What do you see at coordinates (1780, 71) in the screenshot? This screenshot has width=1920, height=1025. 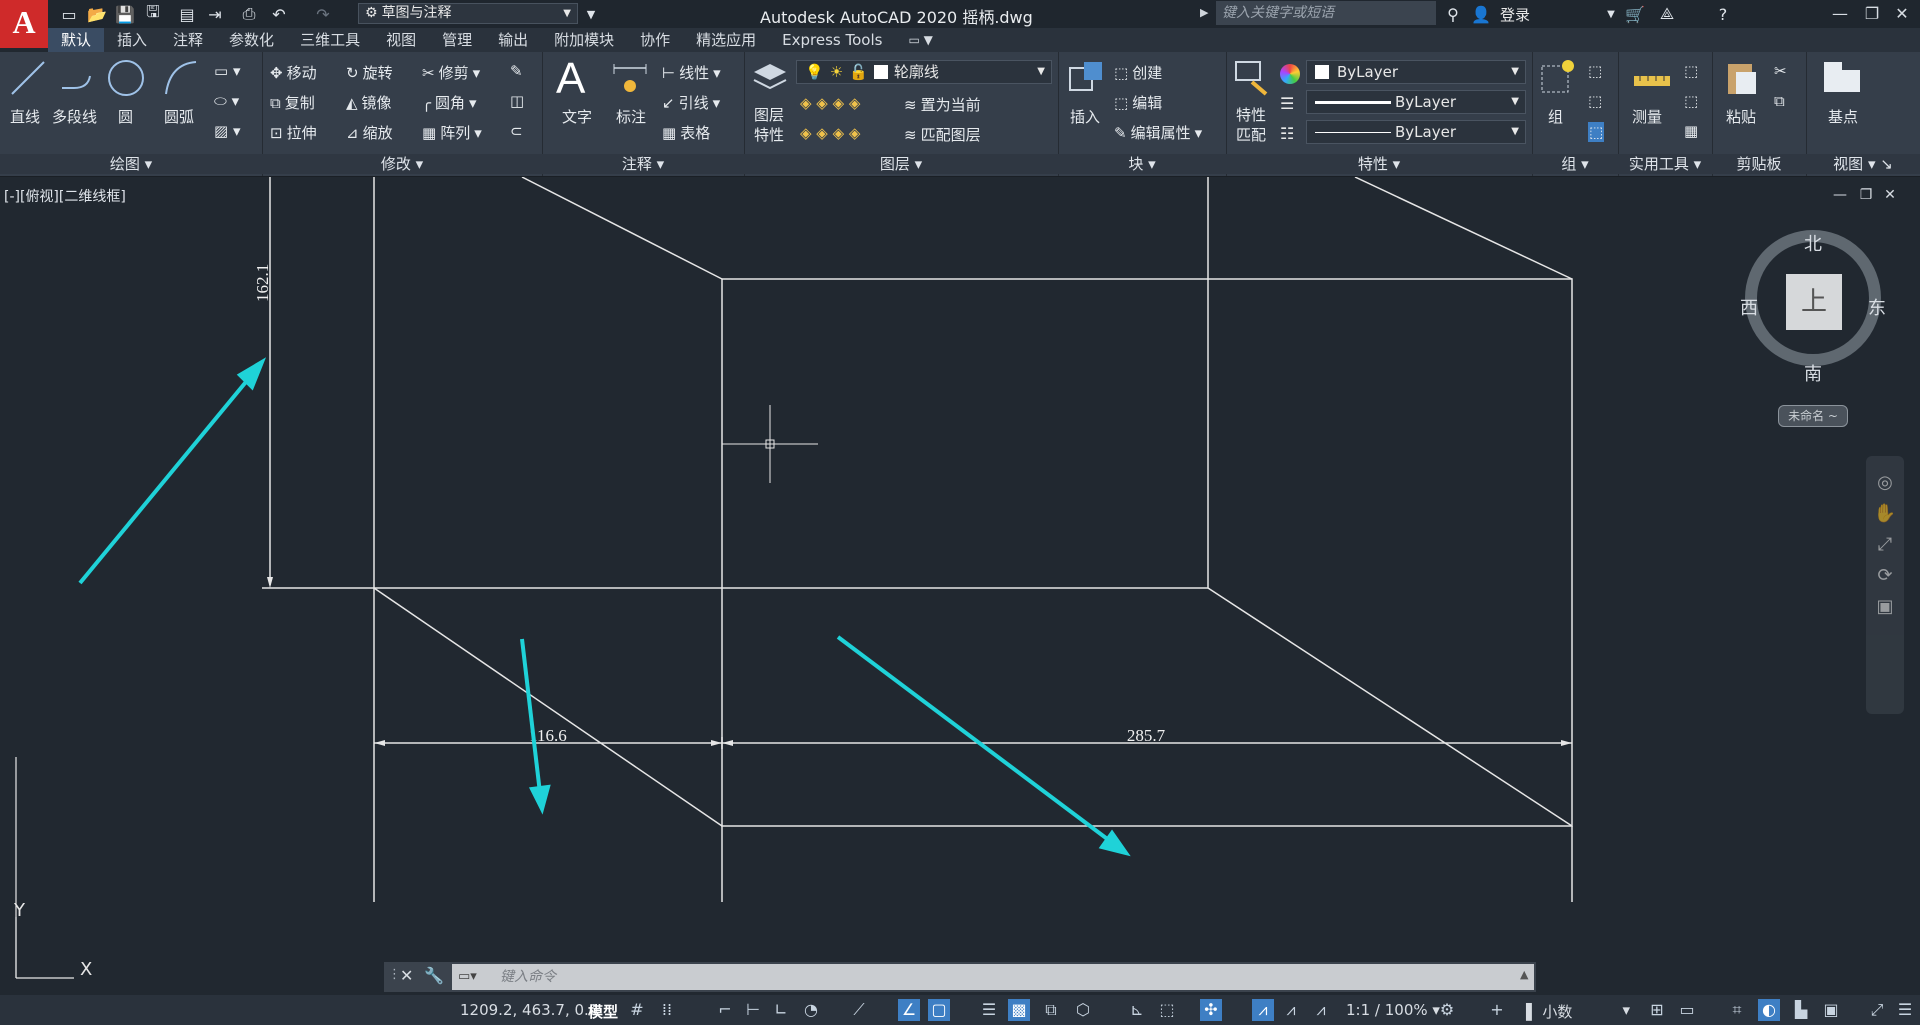 I see `cut-icon: ✂` at bounding box center [1780, 71].